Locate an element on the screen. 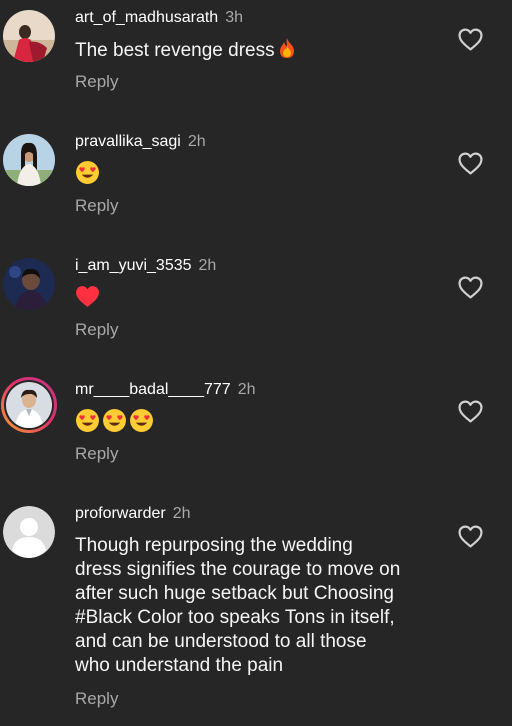  comment-text-line: #Black Color too speaks Tons in itself, is located at coordinates (235, 617).